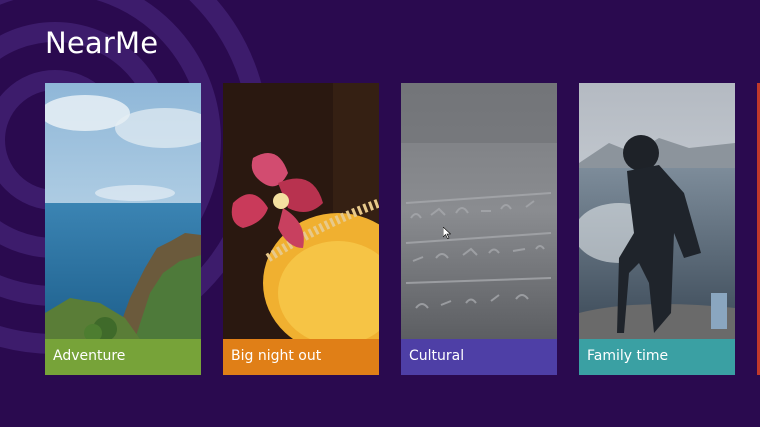  What do you see at coordinates (447, 233) in the screenshot?
I see `mouse-cursor-icon` at bounding box center [447, 233].